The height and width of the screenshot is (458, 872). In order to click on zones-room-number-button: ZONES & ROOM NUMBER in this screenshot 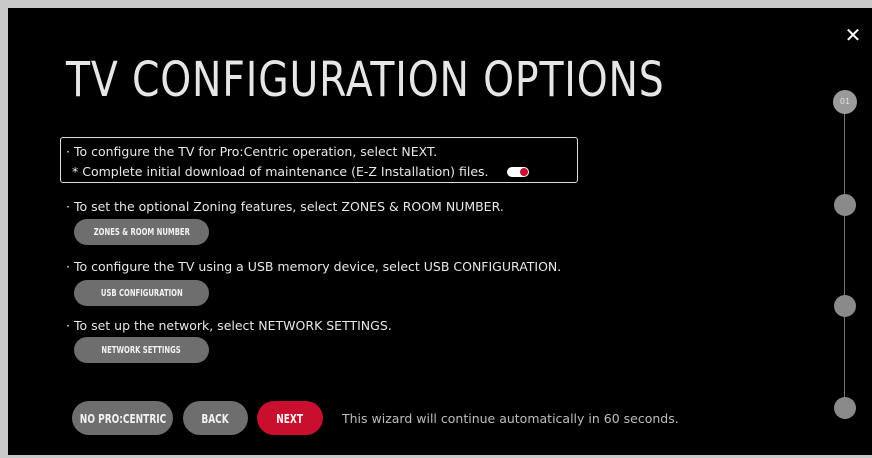, I will do `click(141, 232)`.